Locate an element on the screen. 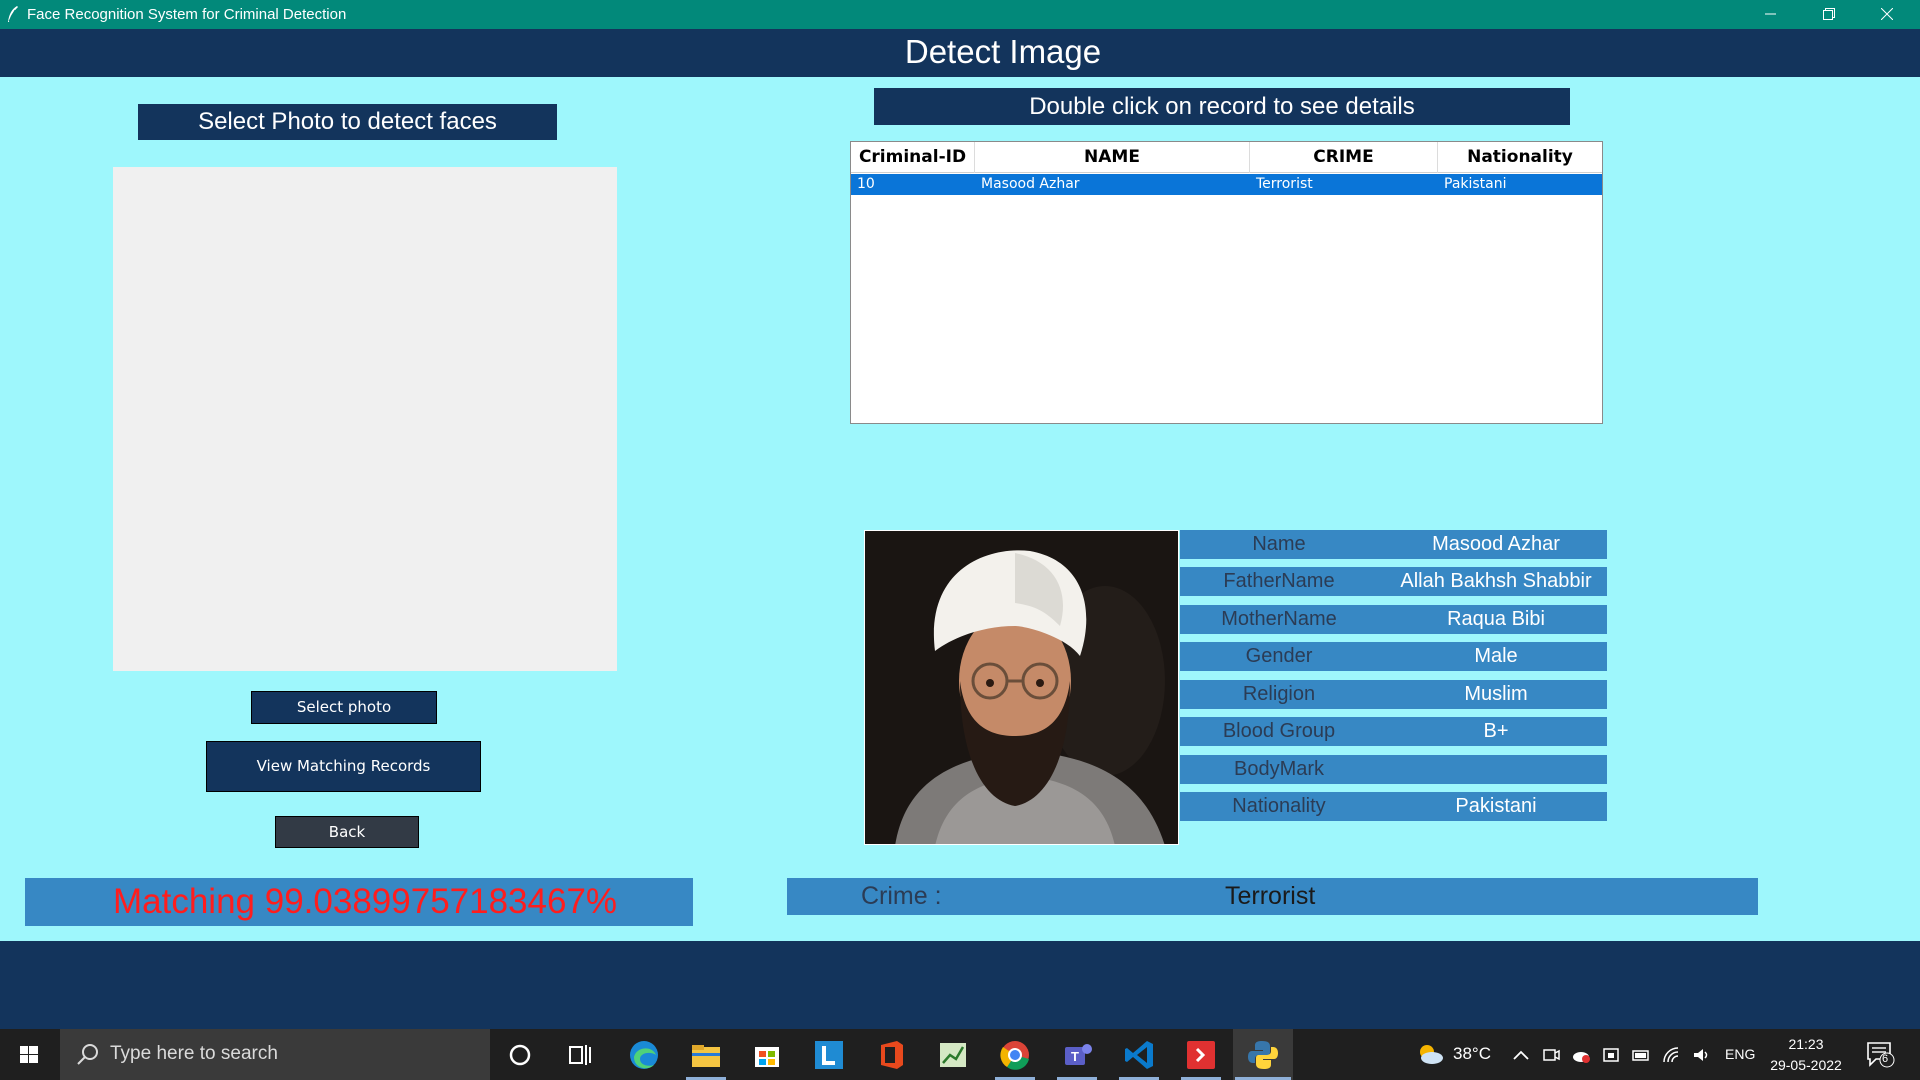 The width and height of the screenshot is (1920, 1080). detail-value: Allah Bakhsh Shabbir is located at coordinates (1496, 581).